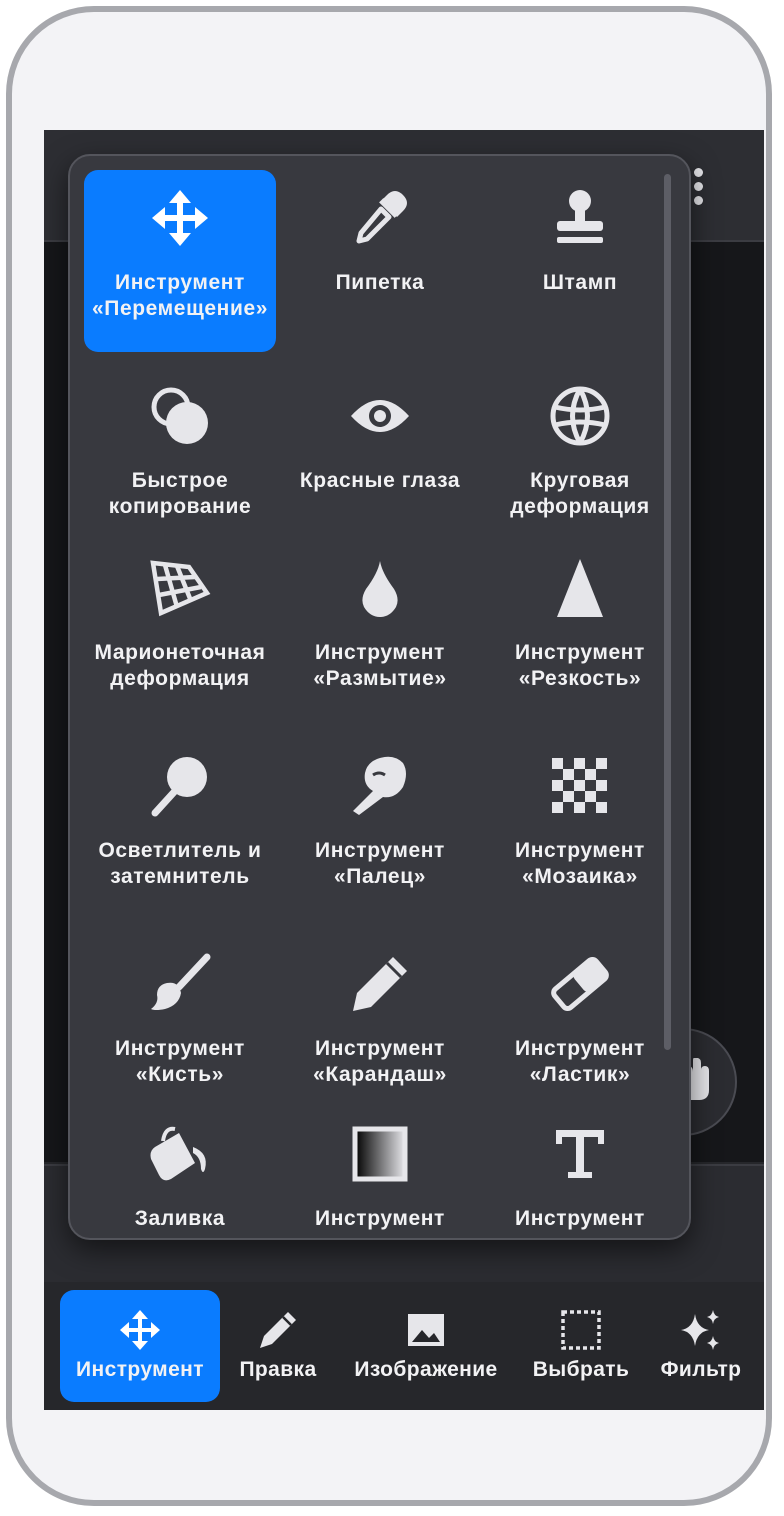 The height and width of the screenshot is (1516, 784). I want to click on nav-image: Изображение, so click(426, 1346).